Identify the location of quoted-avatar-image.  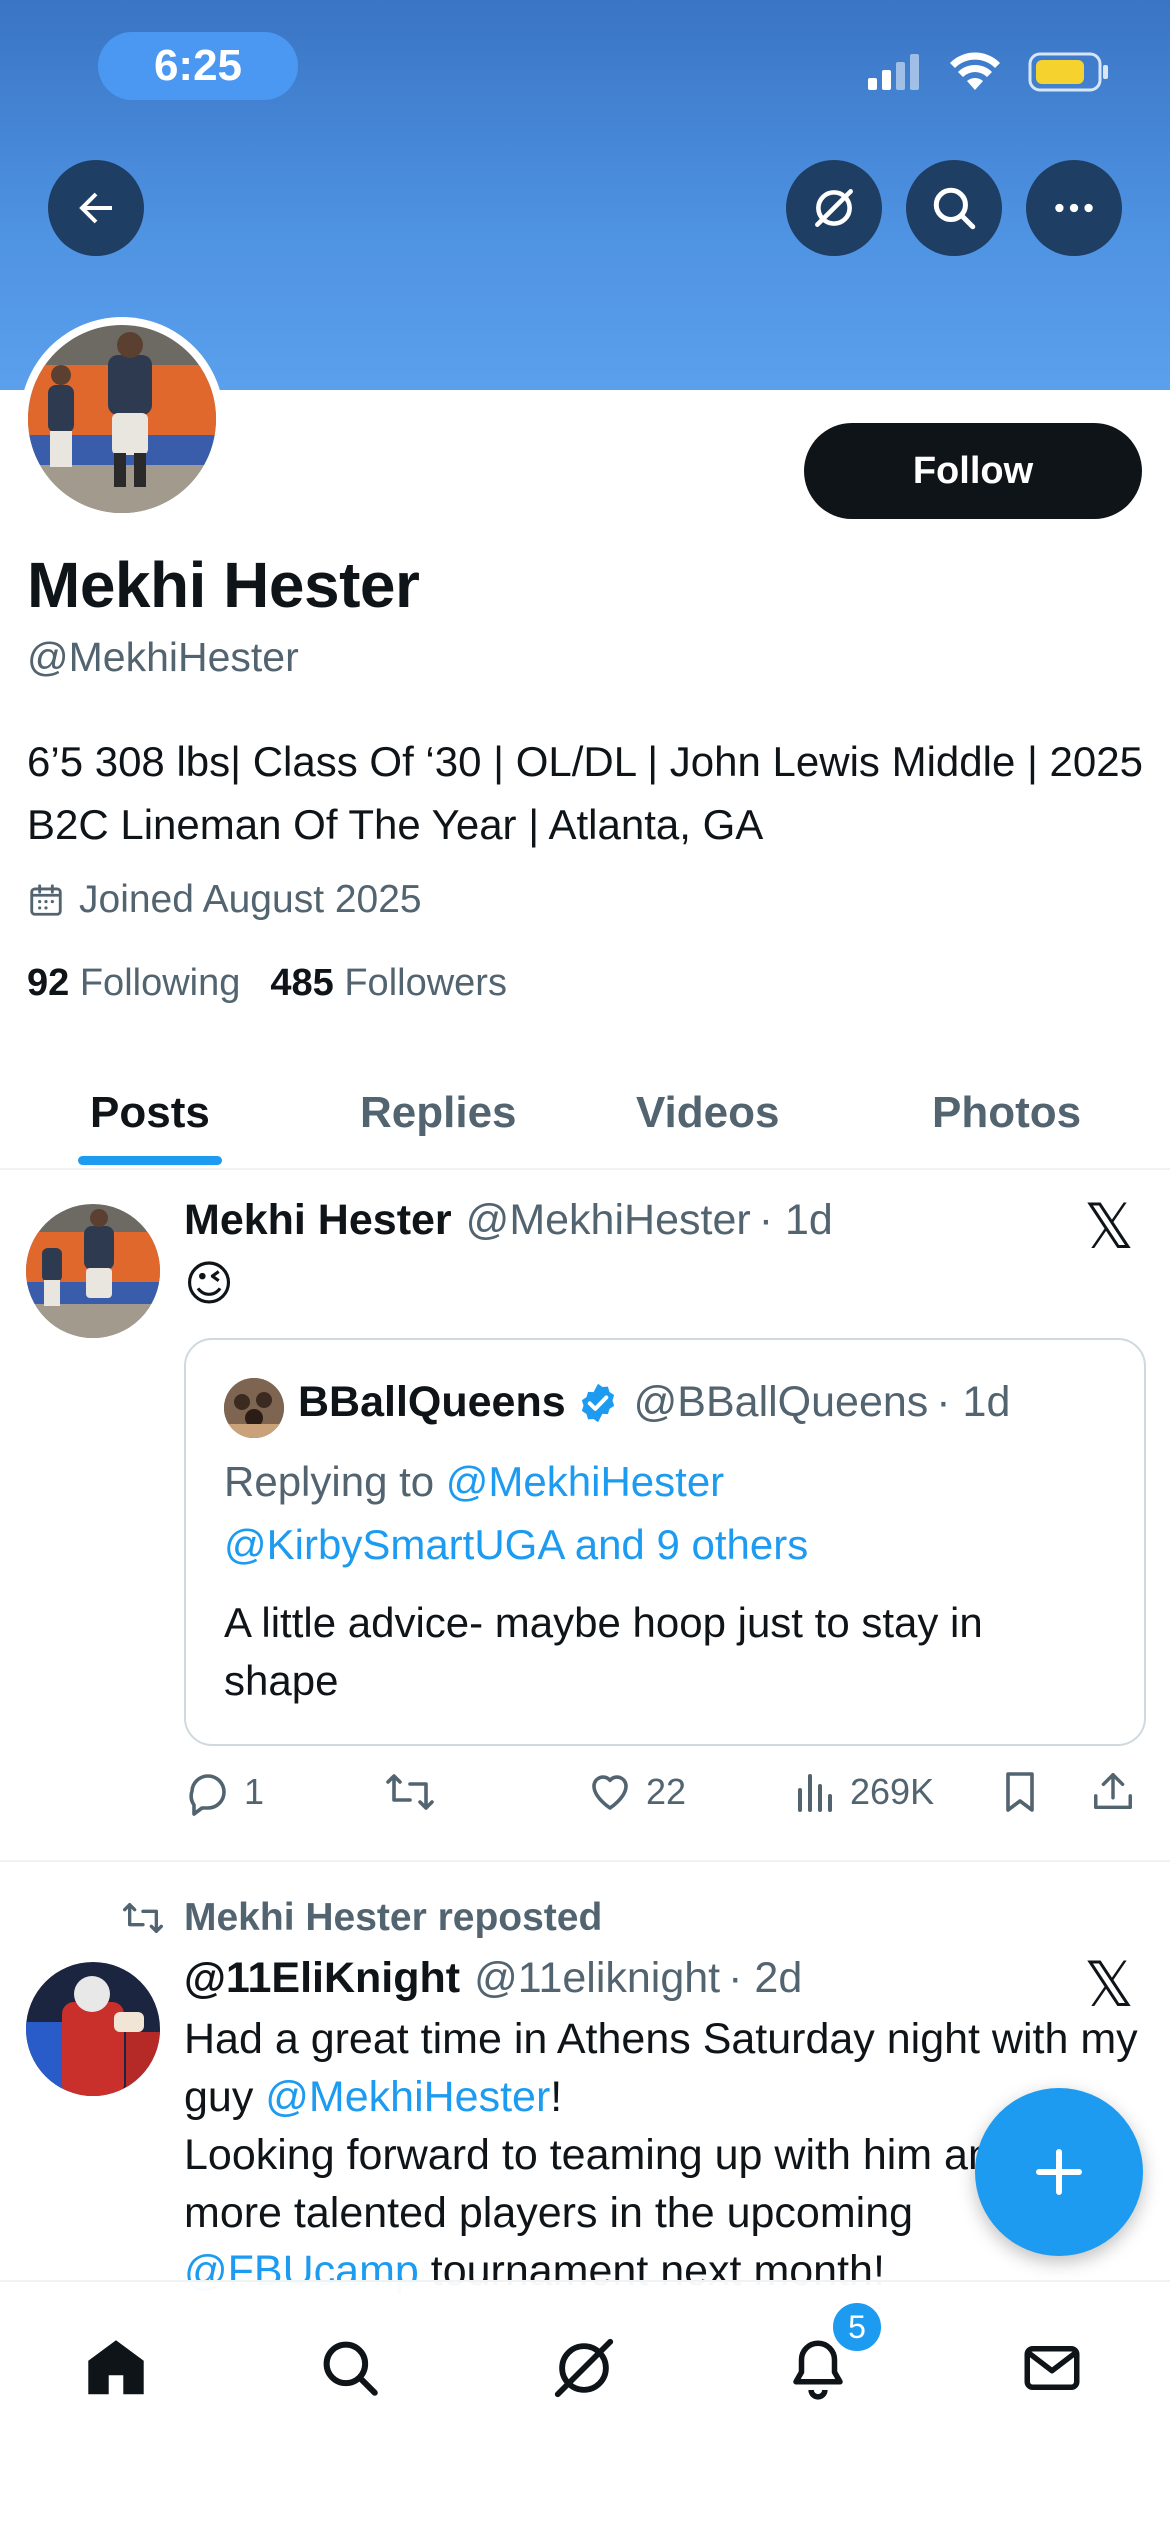
(254, 1408).